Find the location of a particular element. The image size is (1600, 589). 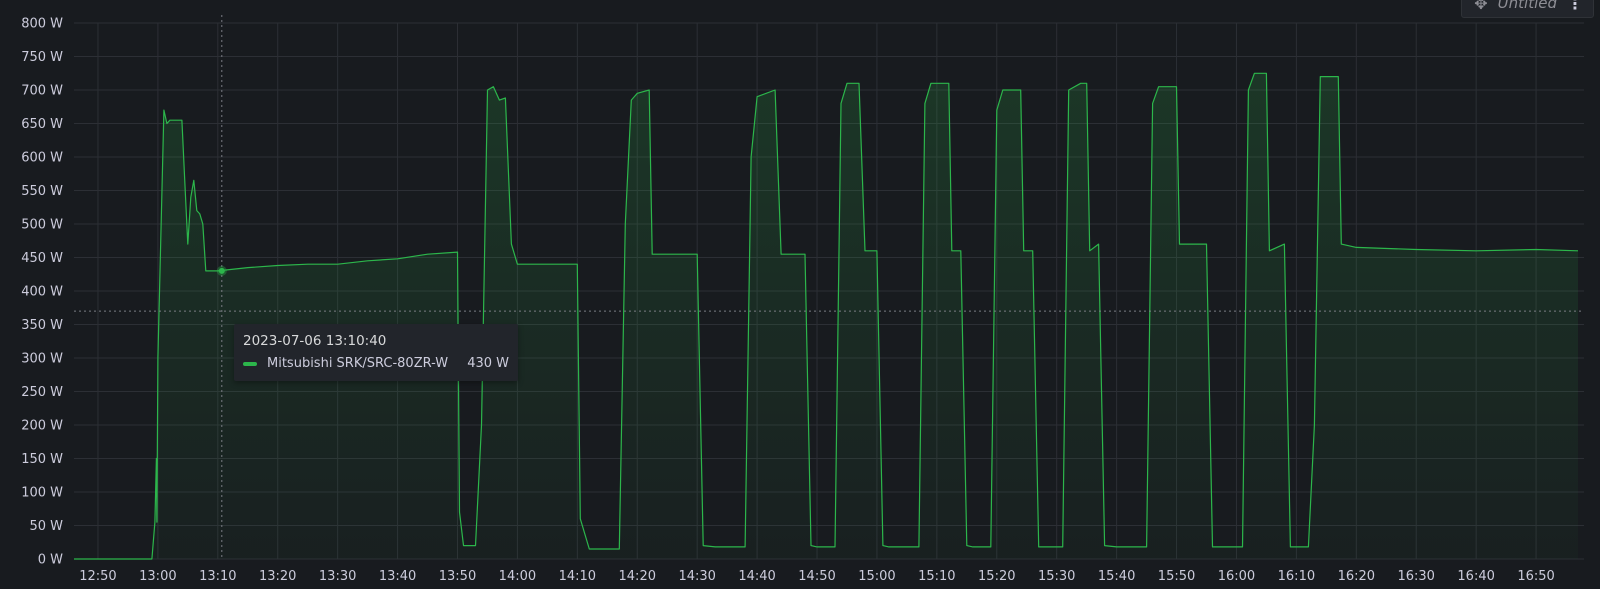

x-tick-label: 14:00 is located at coordinates (517, 576).